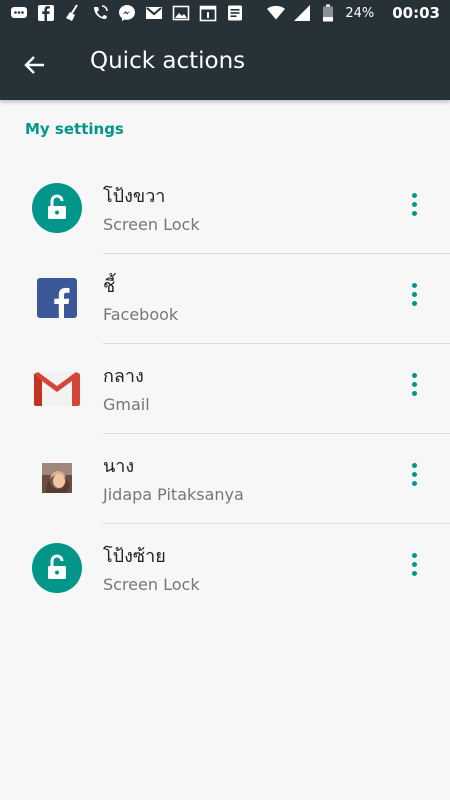  Describe the element at coordinates (126, 404) in the screenshot. I see `item-subtitle: Gmail` at that location.